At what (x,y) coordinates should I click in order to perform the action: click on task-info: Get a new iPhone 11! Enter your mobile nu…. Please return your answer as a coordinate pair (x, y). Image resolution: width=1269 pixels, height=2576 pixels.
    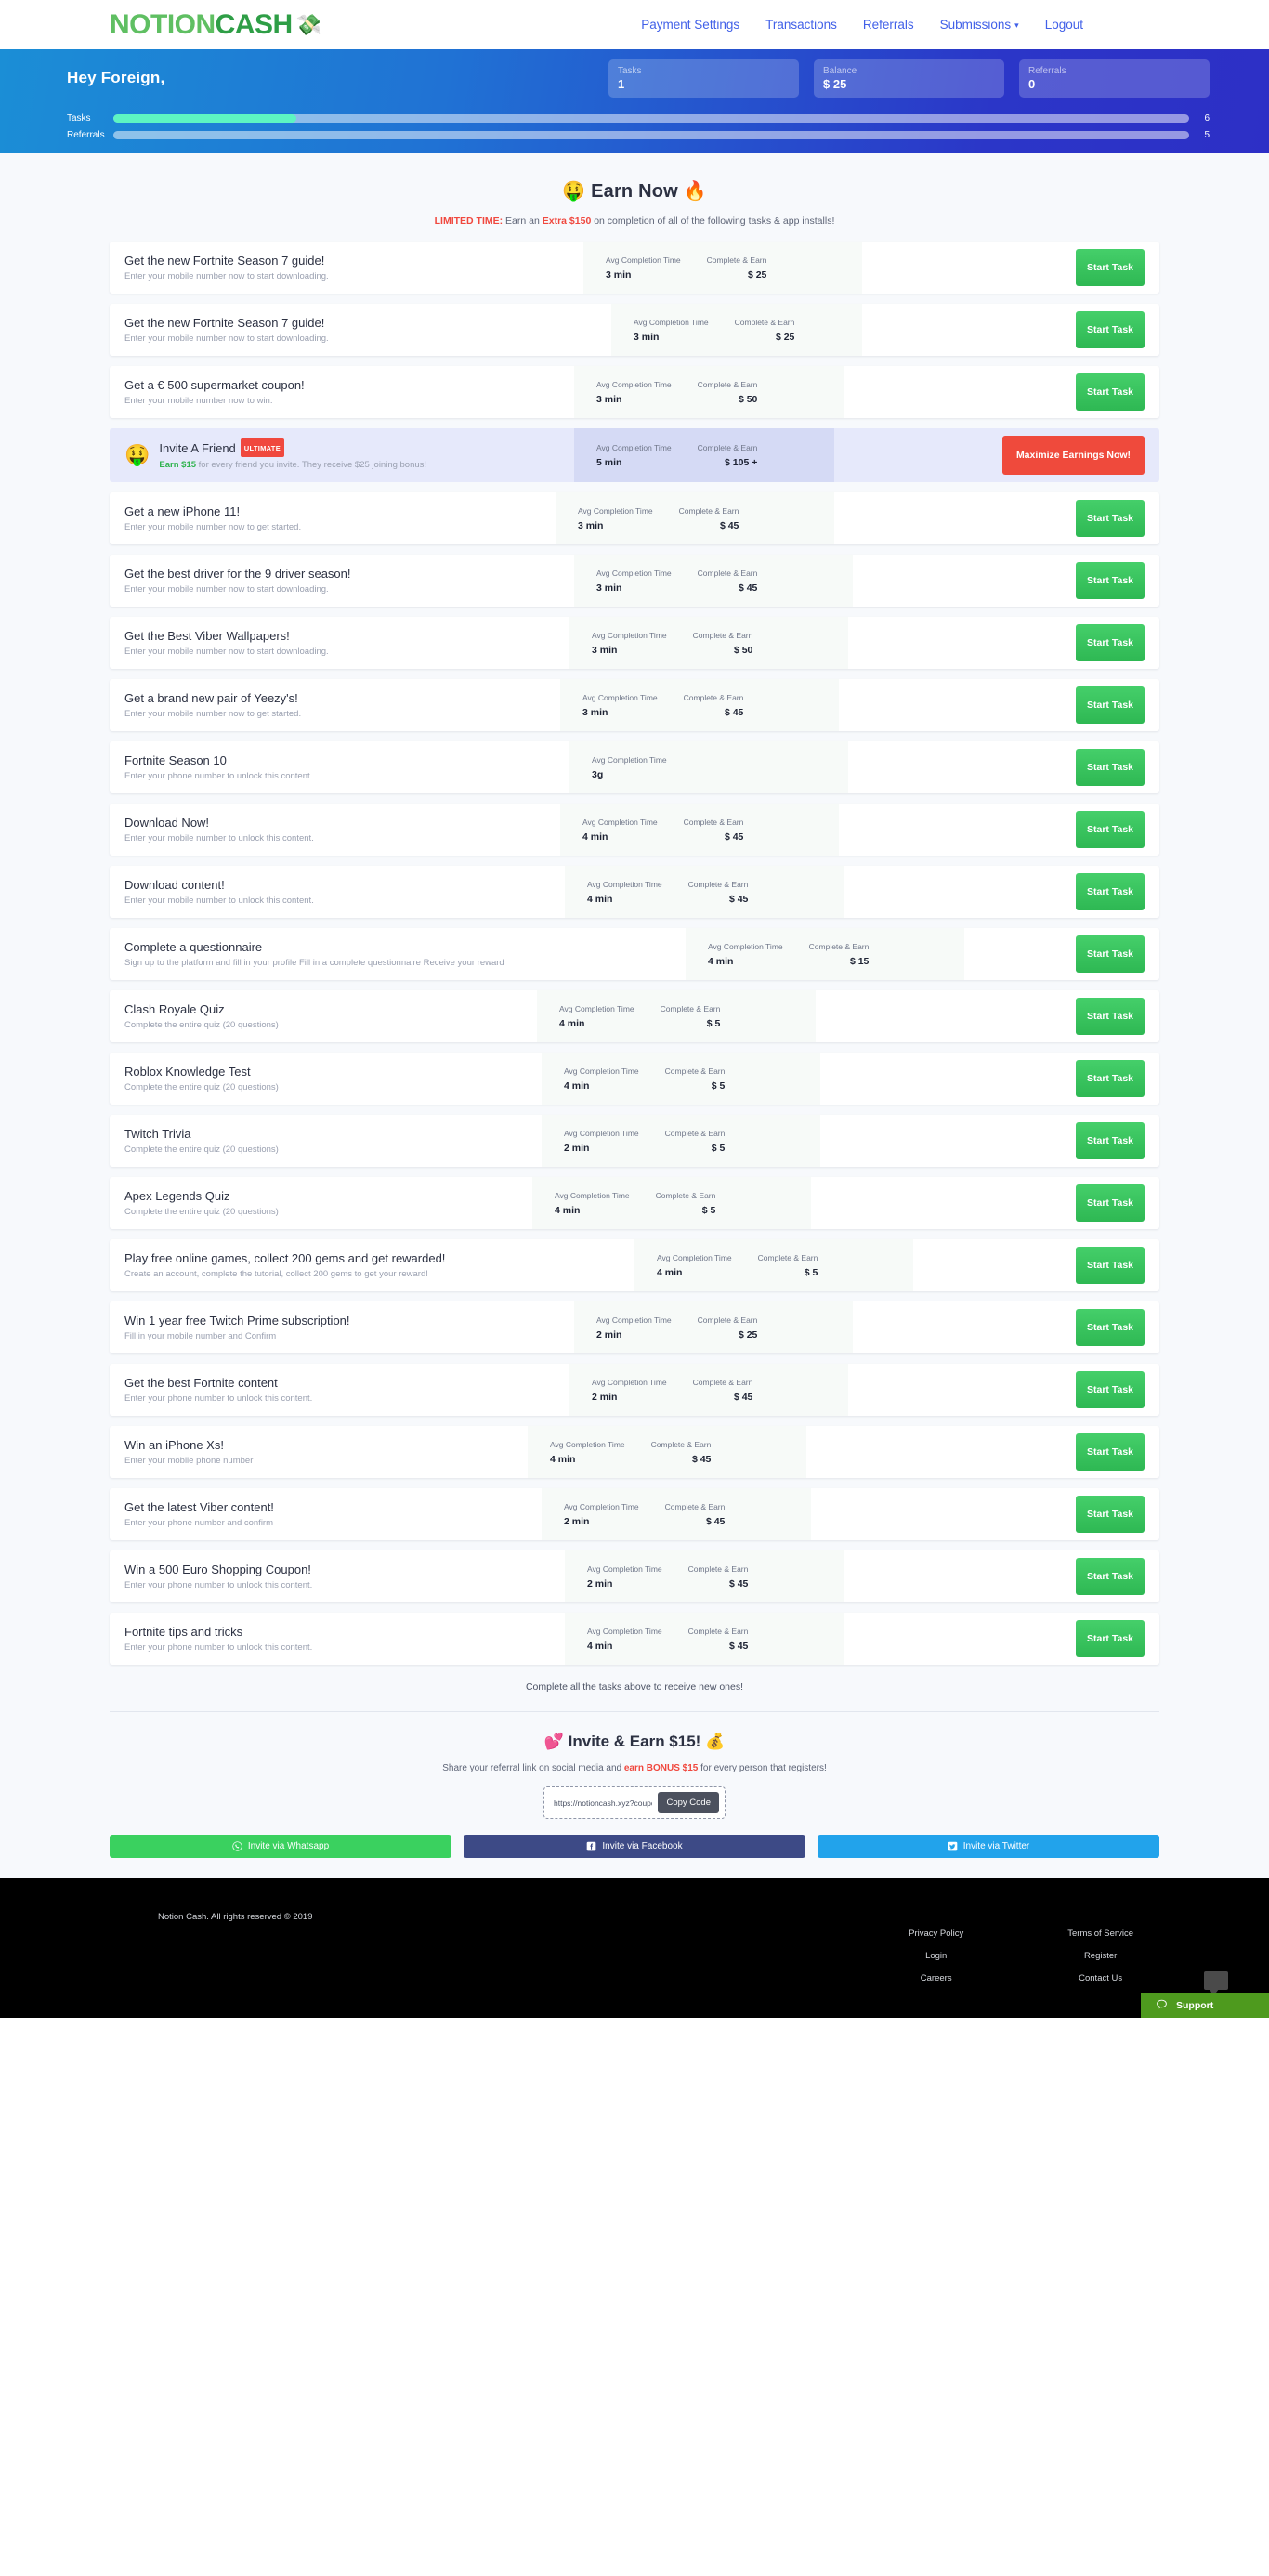
    Looking at the image, I should click on (333, 518).